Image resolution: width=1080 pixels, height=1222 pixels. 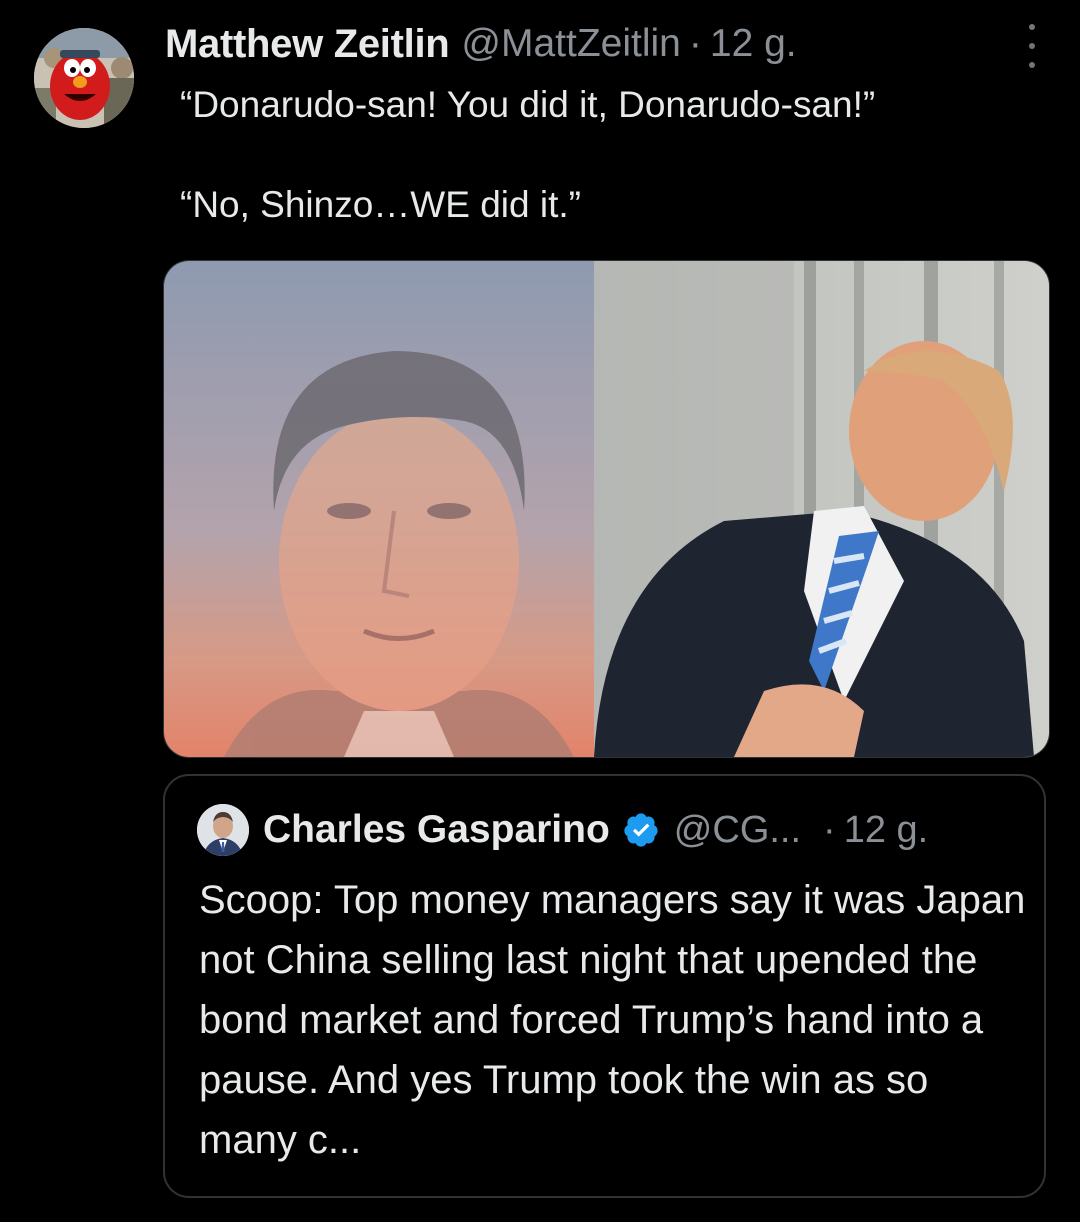 I want to click on quoted-author-avatar, so click(x=223, y=830).